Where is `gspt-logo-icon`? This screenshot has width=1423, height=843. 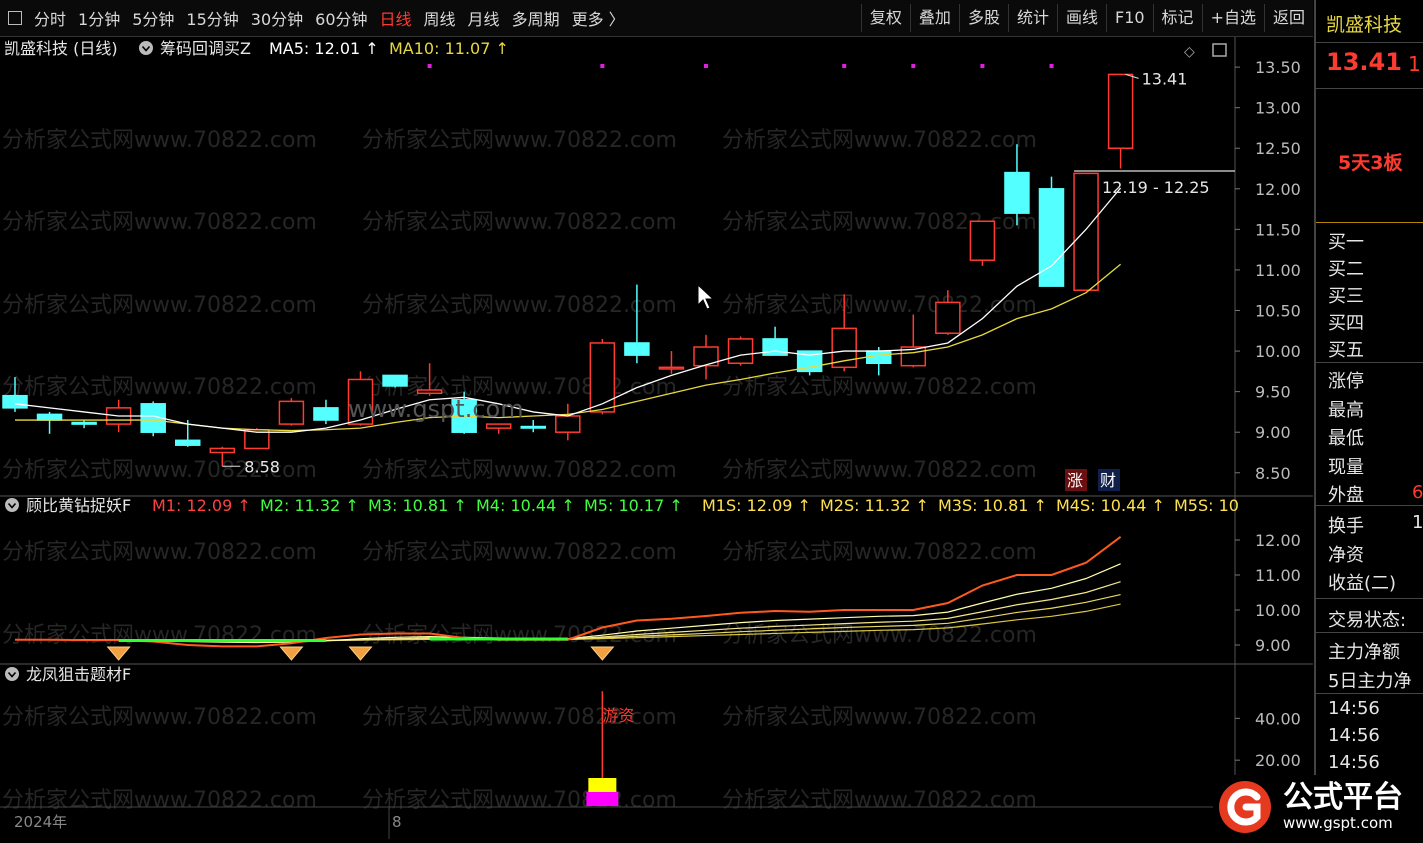 gspt-logo-icon is located at coordinates (1245, 807).